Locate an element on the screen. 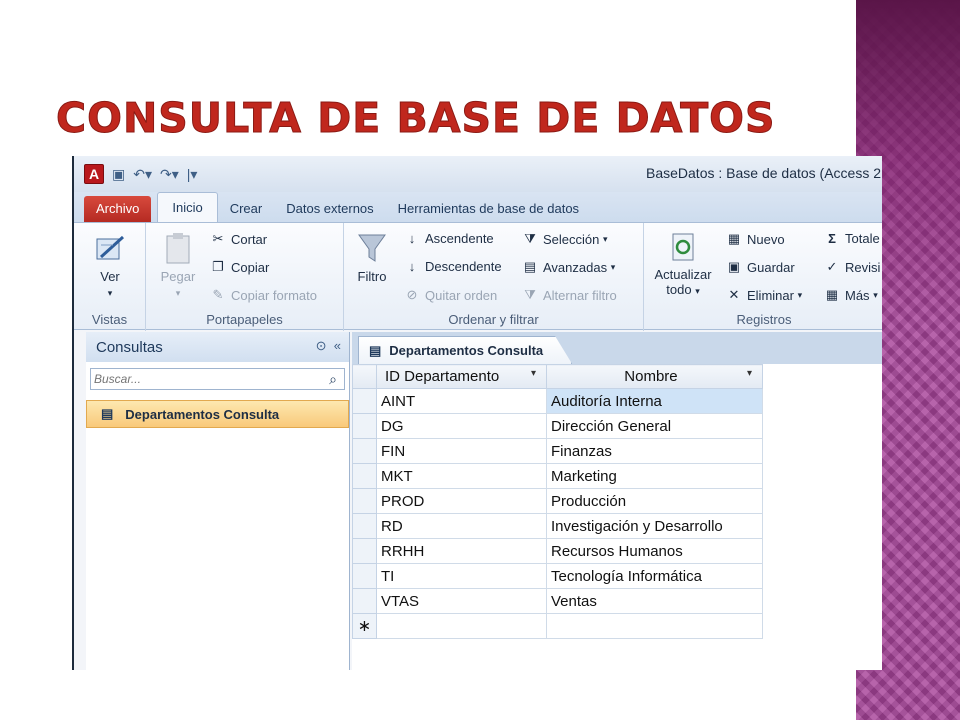 Image resolution: width=960 pixels, height=720 pixels. nav-item-departamentos-consulta: ▤ Departamentos Consulta is located at coordinates (217, 414).